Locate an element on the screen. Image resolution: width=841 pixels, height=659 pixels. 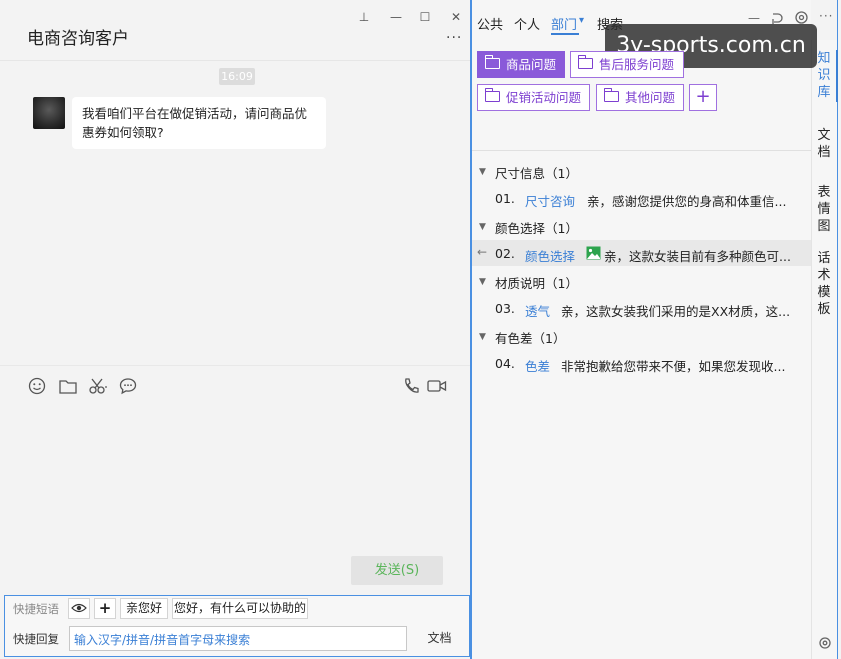
phrase-chip-hello: 亲您好 is located at coordinates (144, 608).